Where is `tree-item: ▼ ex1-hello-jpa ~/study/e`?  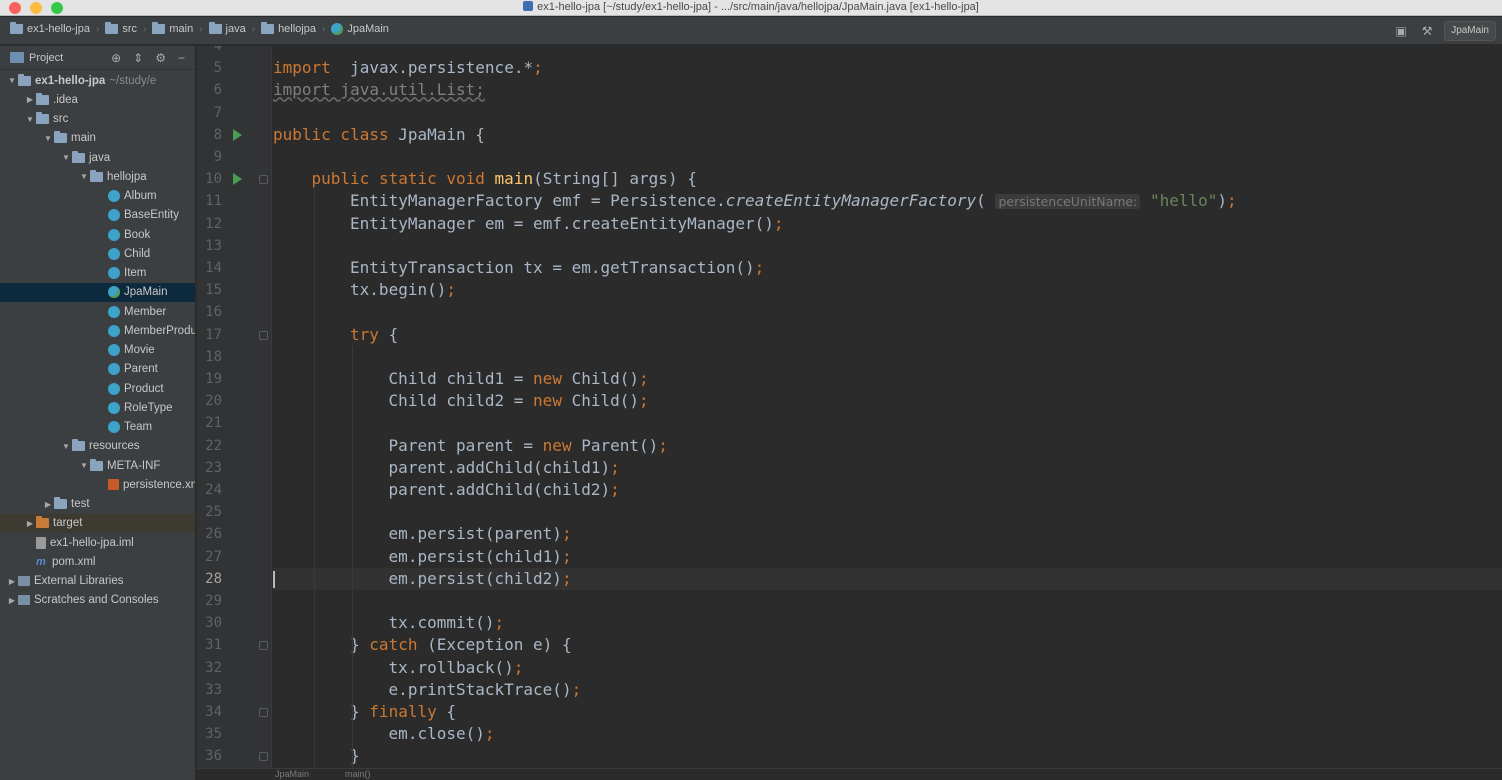 tree-item: ▼ ex1-hello-jpa ~/study/e is located at coordinates (97, 80).